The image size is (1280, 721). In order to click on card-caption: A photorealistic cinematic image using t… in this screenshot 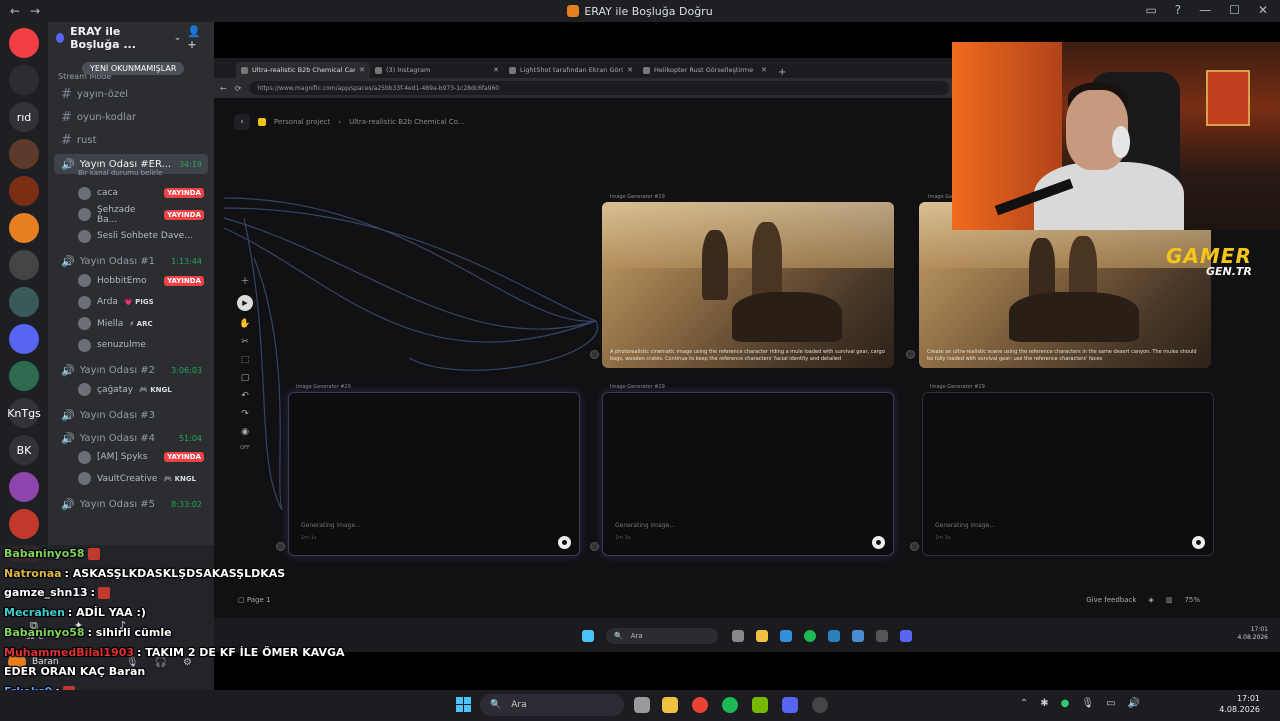, I will do `click(747, 355)`.